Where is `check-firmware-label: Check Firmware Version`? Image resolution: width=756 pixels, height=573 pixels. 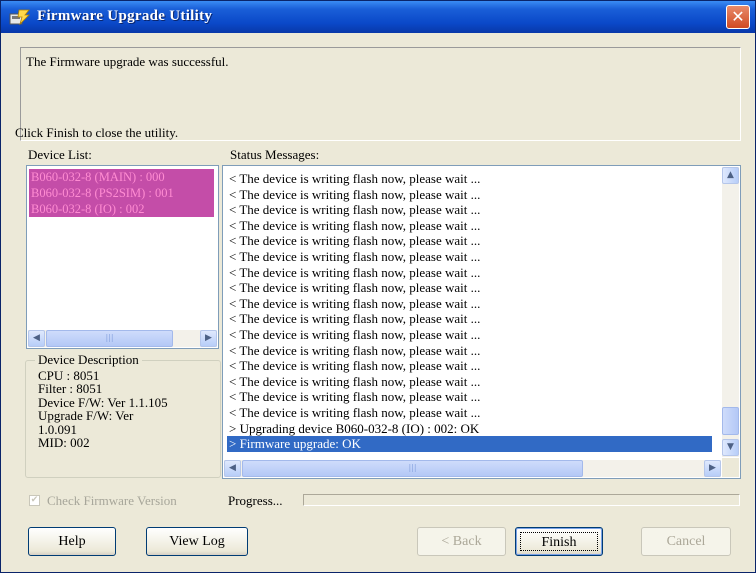
check-firmware-label: Check Firmware Version is located at coordinates (112, 500).